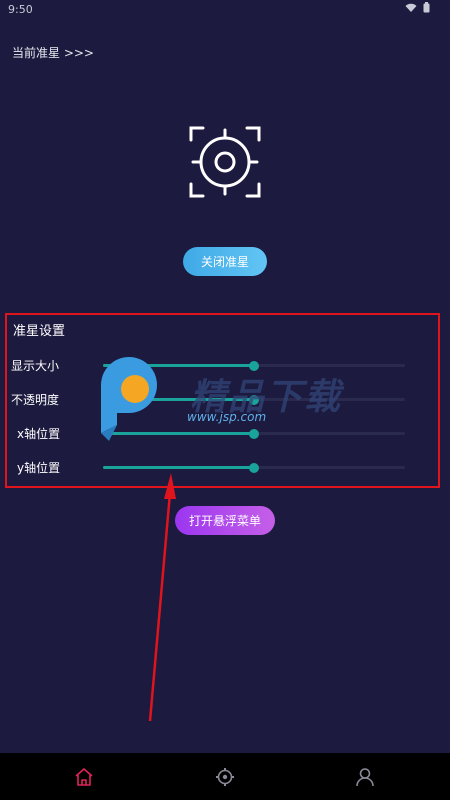 Image resolution: width=450 pixels, height=800 pixels. What do you see at coordinates (225, 261) in the screenshot?
I see `close-crosshair-button: 关闭准星` at bounding box center [225, 261].